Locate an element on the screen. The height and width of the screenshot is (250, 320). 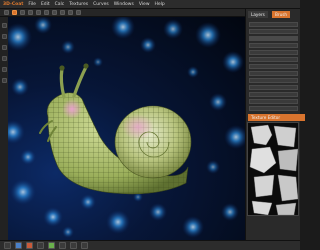
tab-brush: Brush is located at coordinates (281, 14).